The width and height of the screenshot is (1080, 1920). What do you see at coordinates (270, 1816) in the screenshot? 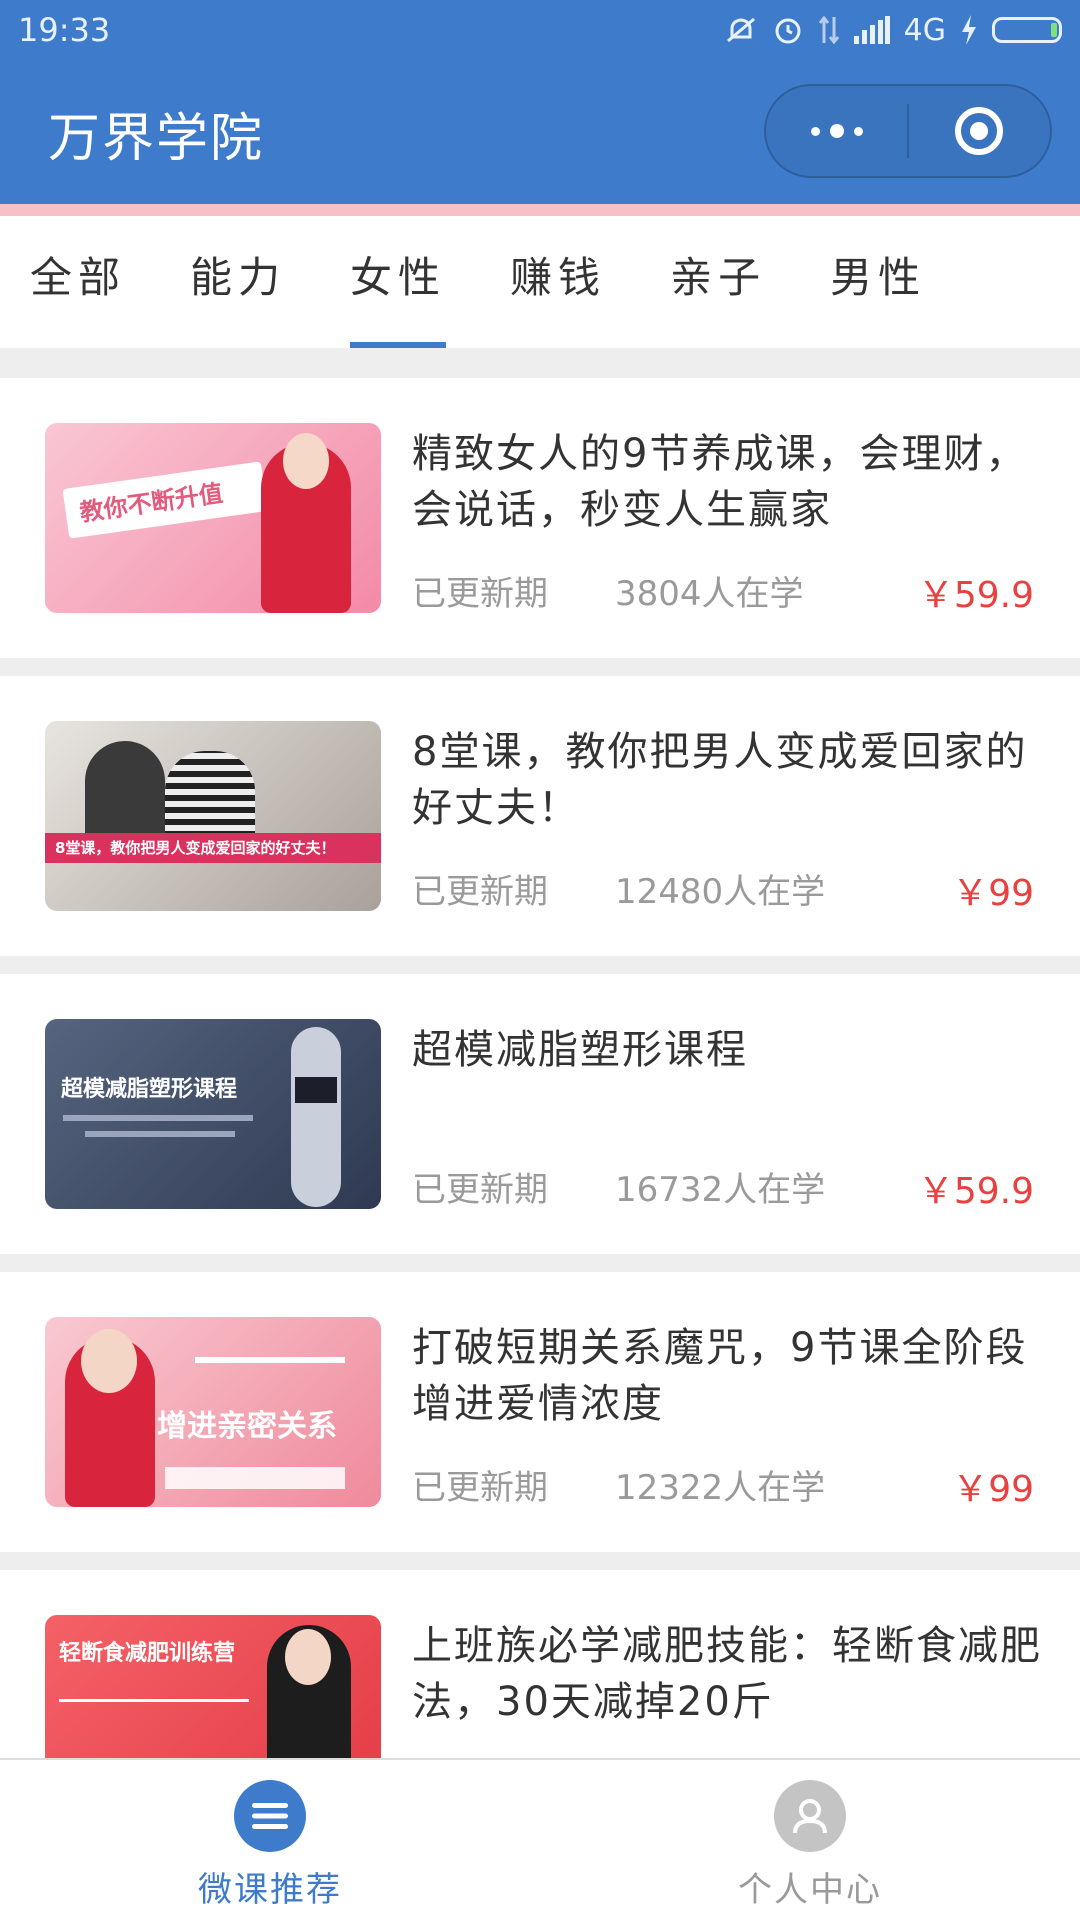
I see `menu-lines-icon` at bounding box center [270, 1816].